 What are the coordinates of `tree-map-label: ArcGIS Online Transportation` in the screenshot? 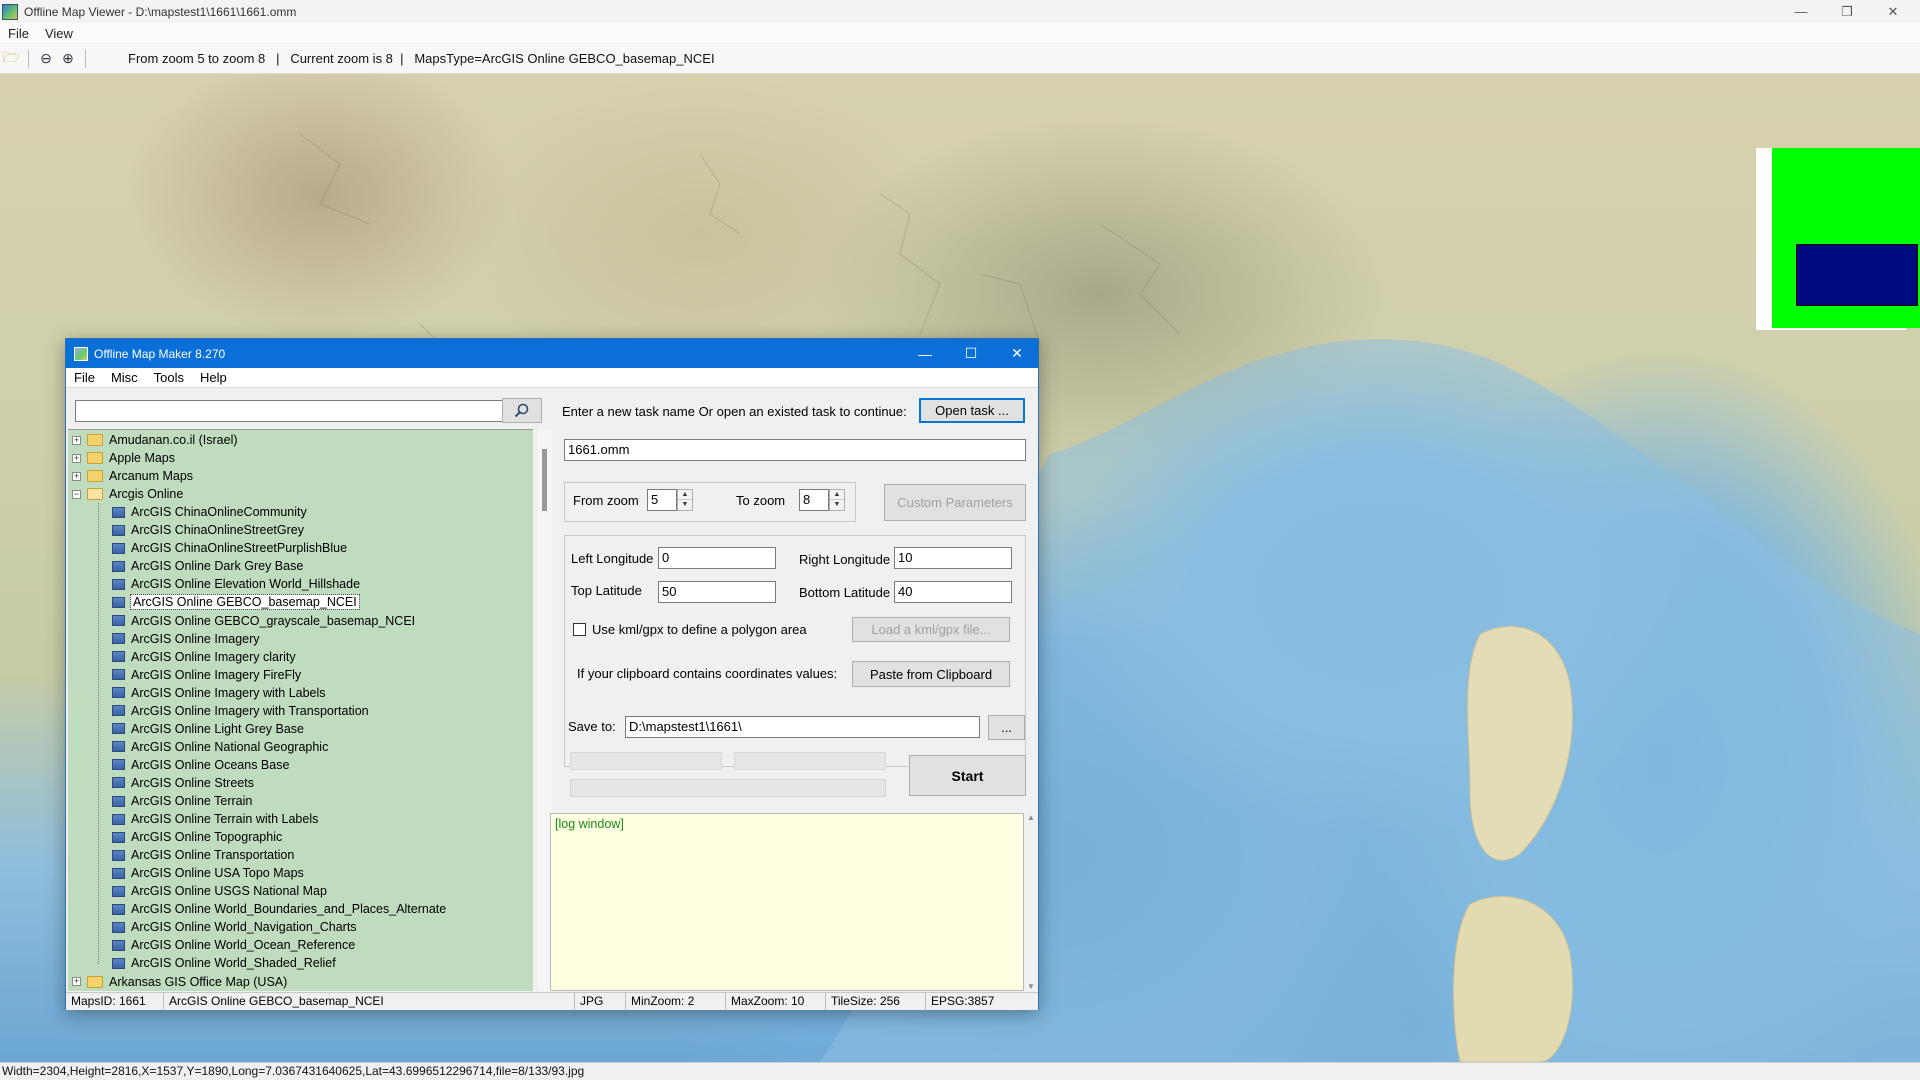 It's located at (213, 855).